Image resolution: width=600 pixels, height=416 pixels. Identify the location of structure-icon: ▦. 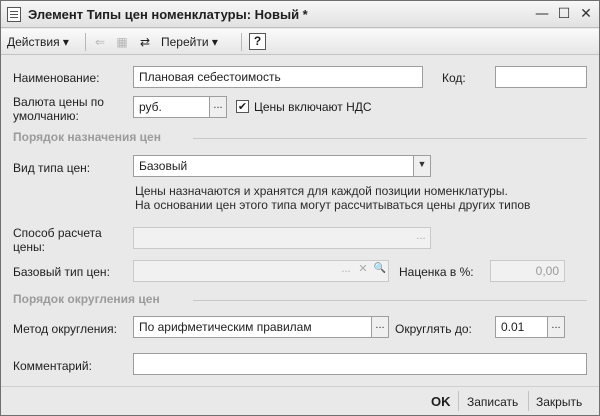
(122, 42).